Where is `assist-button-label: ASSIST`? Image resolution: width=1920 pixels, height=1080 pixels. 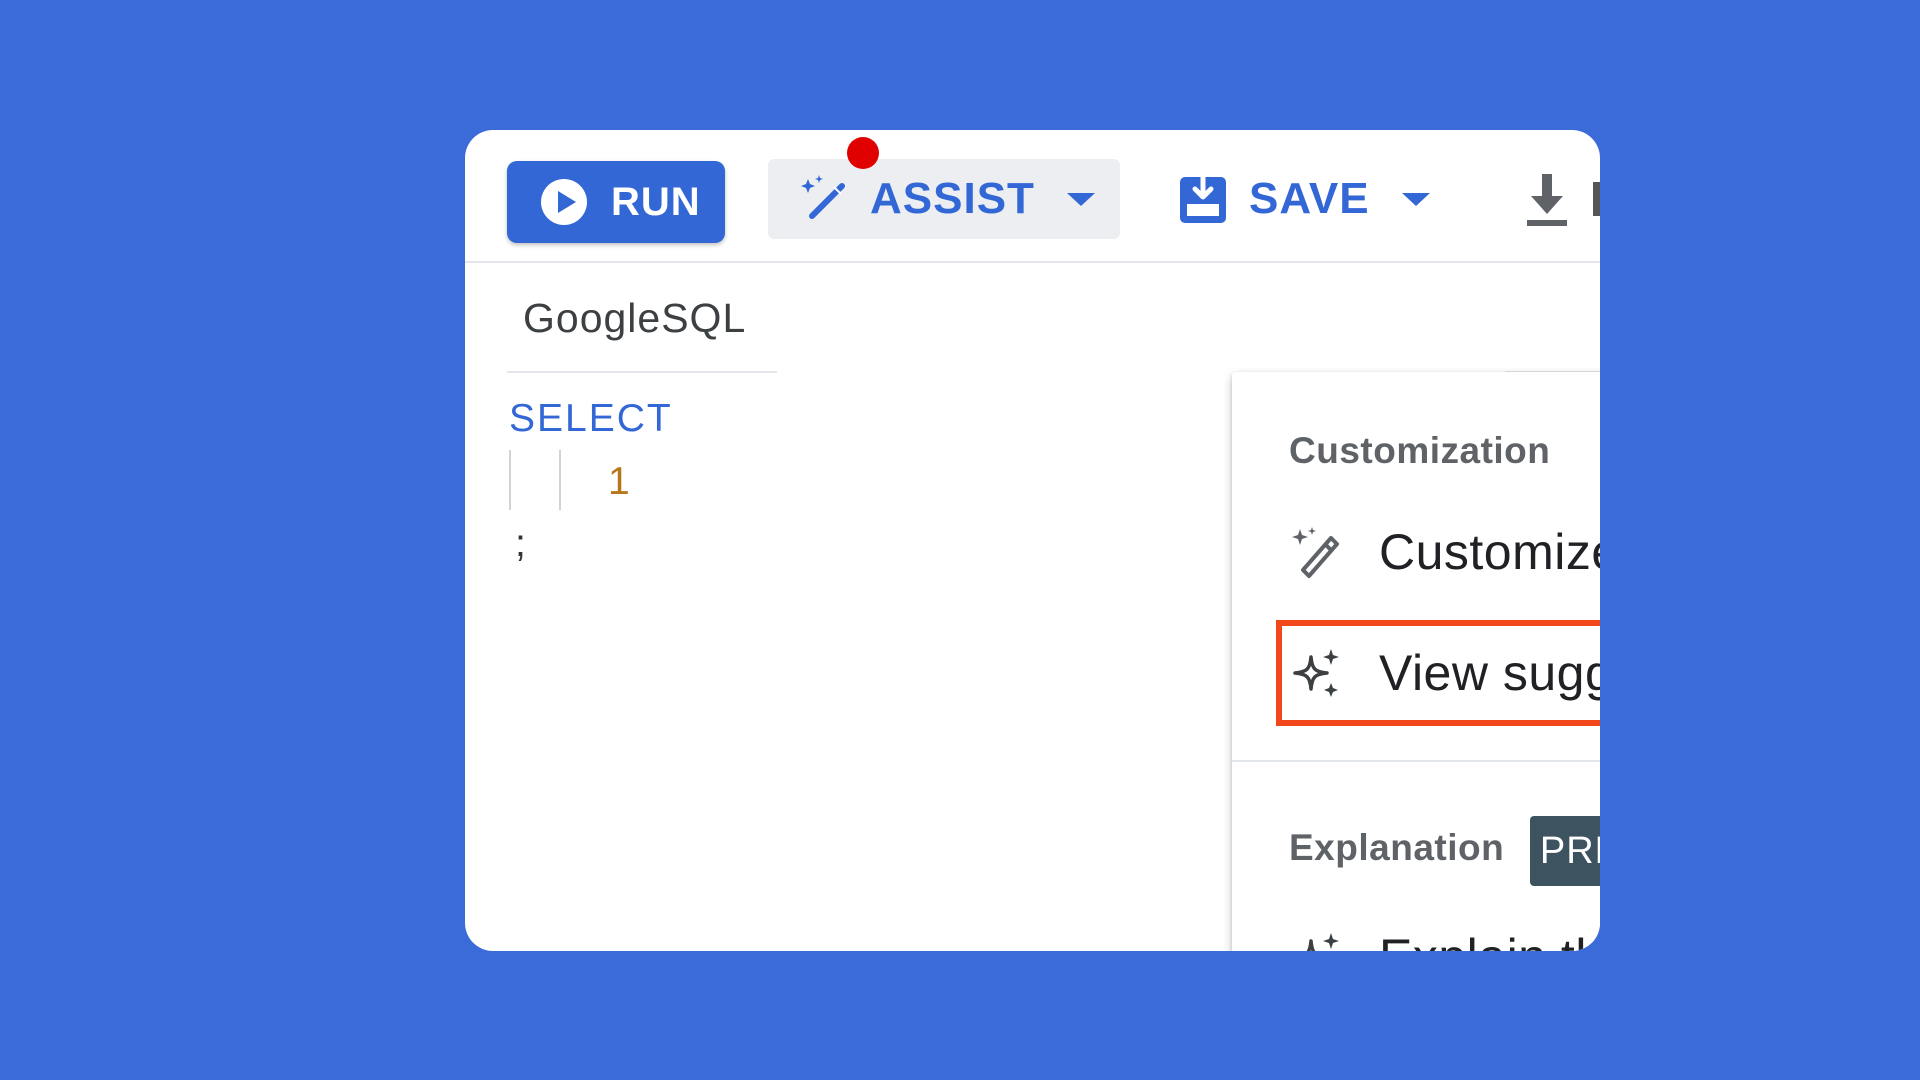 assist-button-label: ASSIST is located at coordinates (952, 198).